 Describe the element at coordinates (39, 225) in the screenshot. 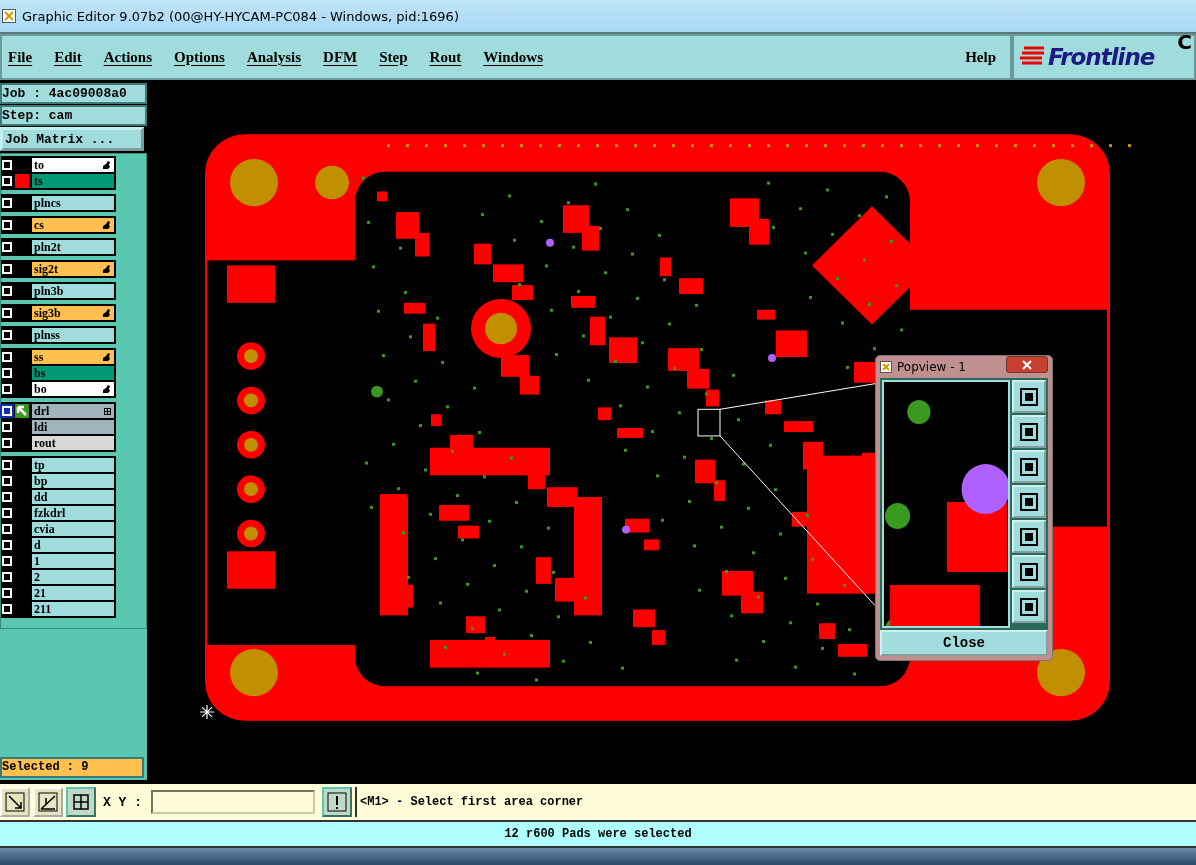

I see `layer-label: cs` at that location.